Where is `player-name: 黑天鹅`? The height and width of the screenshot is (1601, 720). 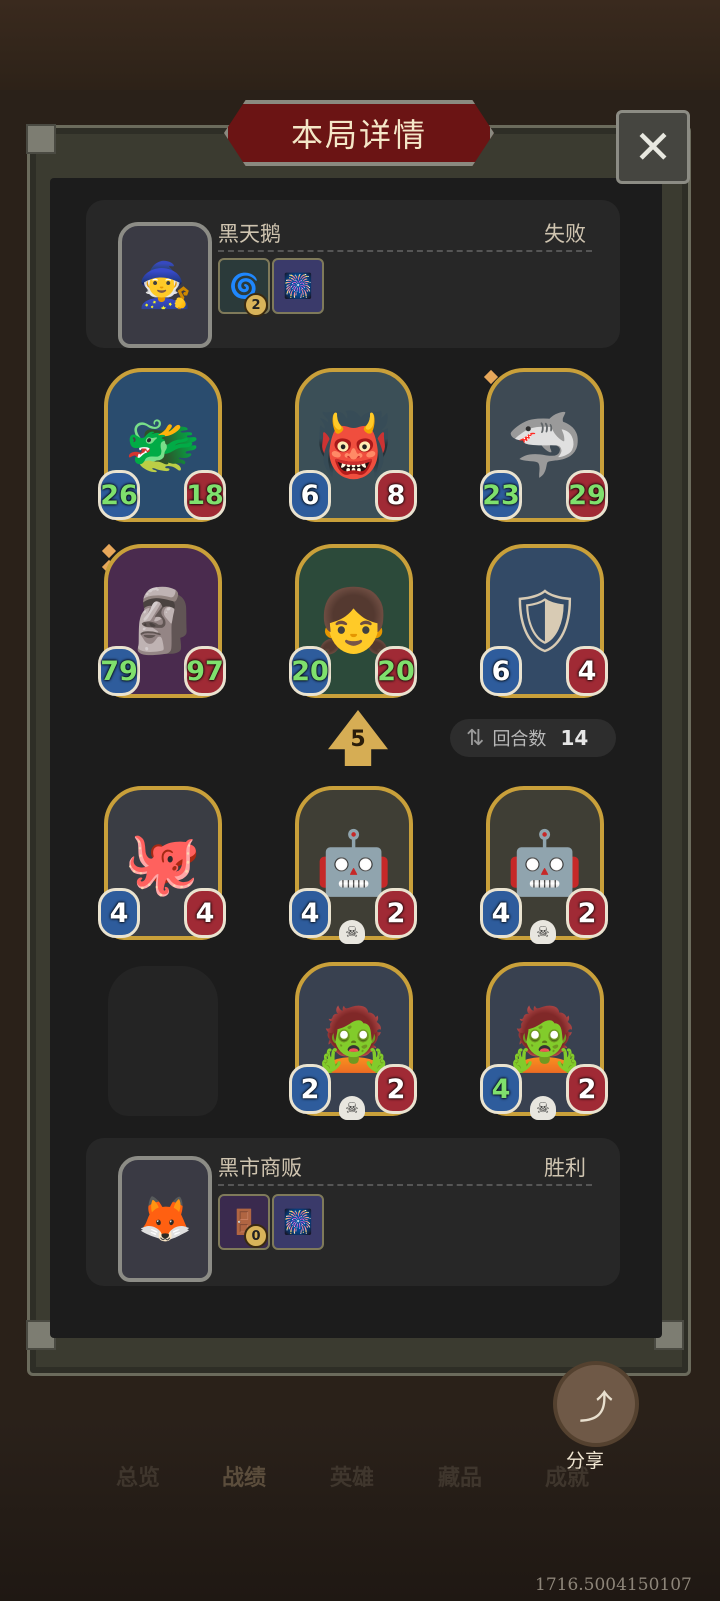
player-name: 黑天鹅 is located at coordinates (249, 234).